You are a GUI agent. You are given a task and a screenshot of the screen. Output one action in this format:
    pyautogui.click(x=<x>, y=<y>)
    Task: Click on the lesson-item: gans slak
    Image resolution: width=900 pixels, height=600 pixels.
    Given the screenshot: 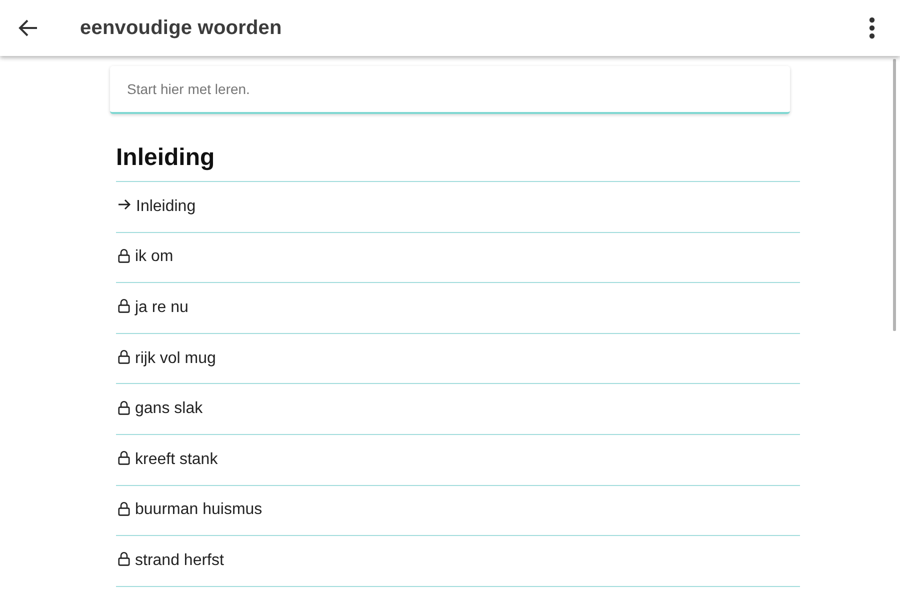 What is the action you would take?
    pyautogui.click(x=458, y=409)
    